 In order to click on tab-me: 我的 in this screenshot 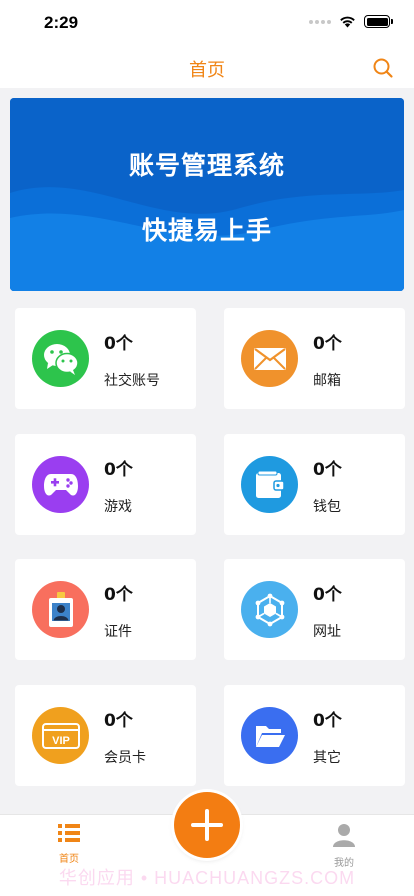, I will do `click(344, 846)`.